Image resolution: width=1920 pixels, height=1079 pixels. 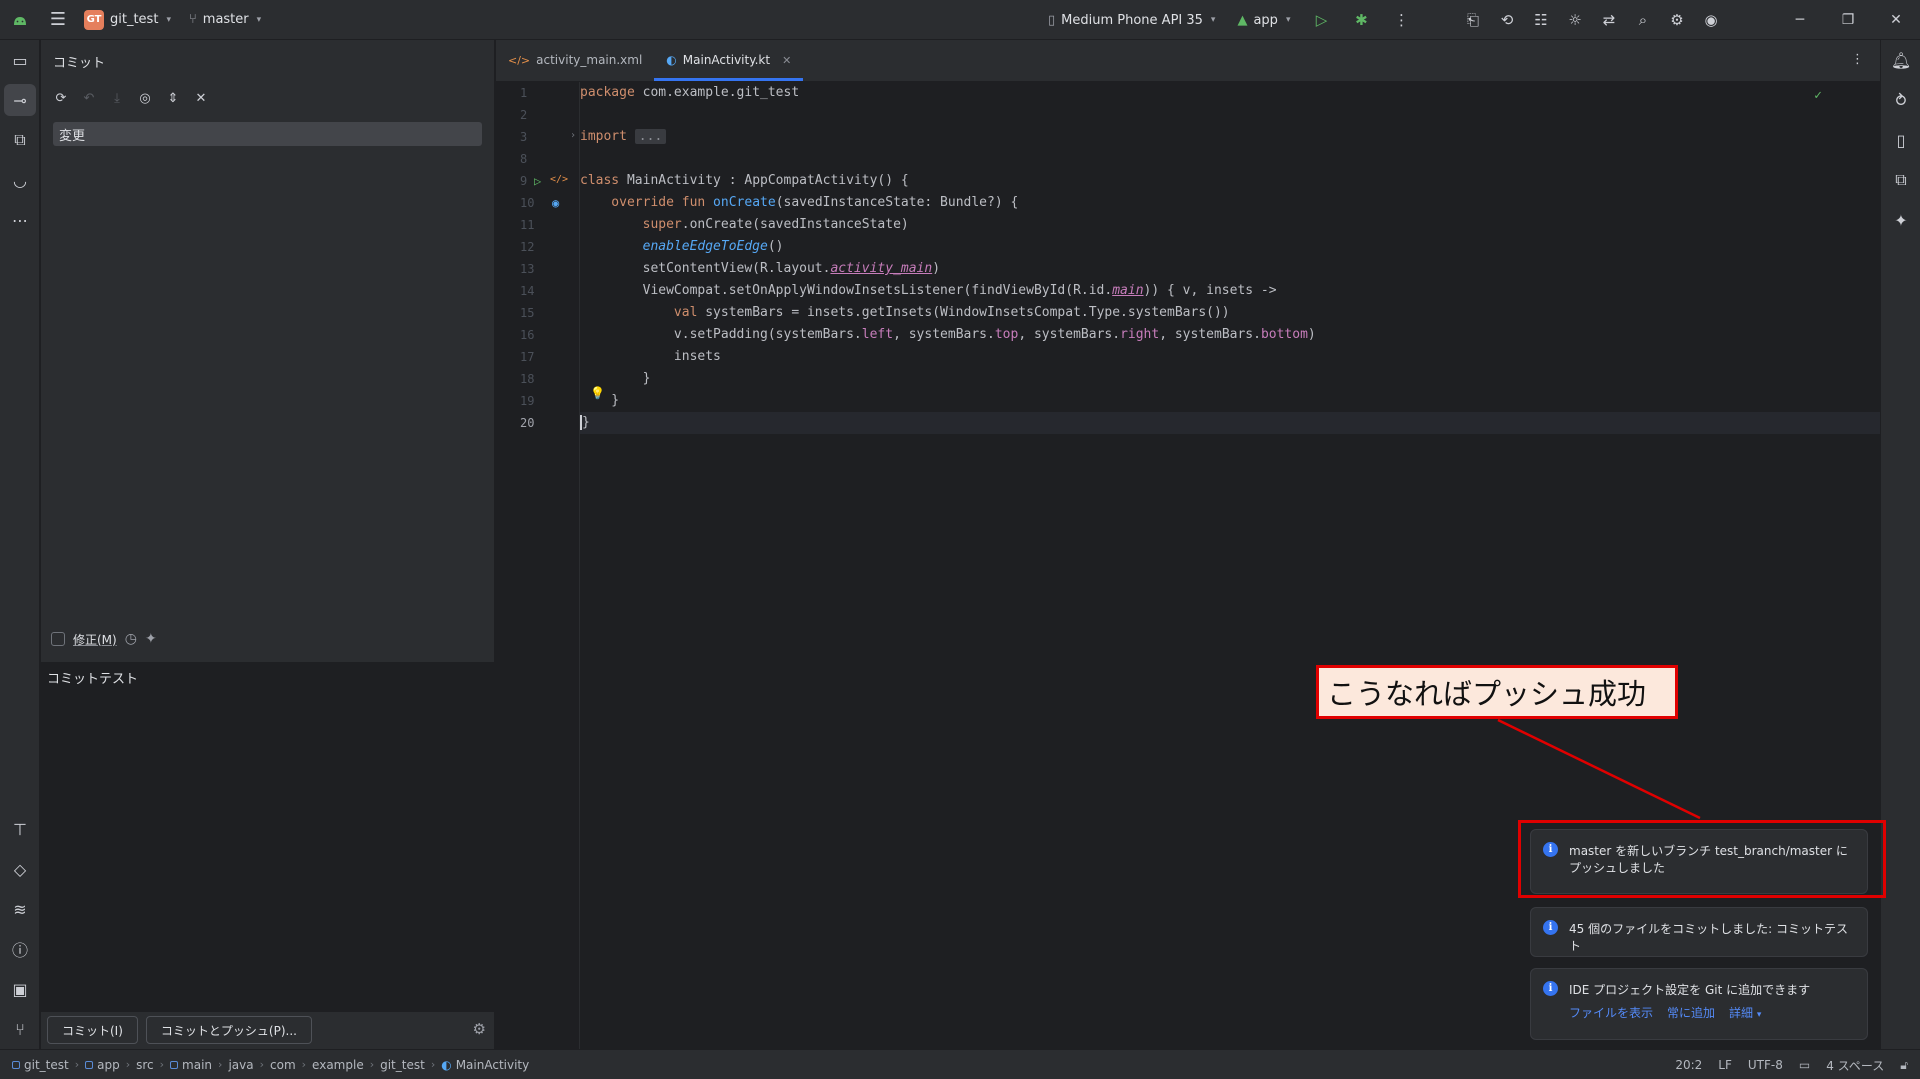 I want to click on commit-button: コミット(I), so click(x=92, y=1030).